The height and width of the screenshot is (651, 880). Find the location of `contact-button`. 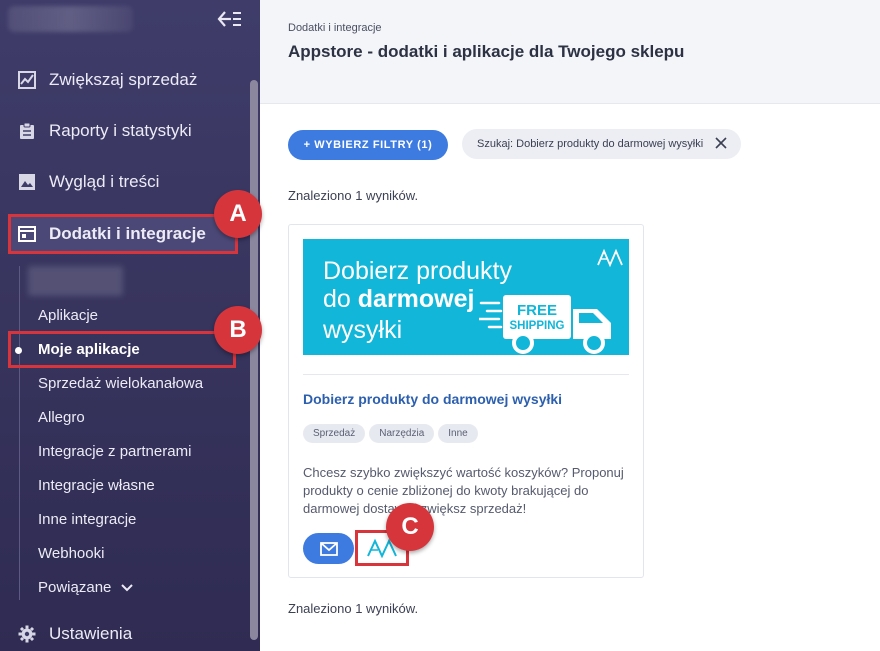

contact-button is located at coordinates (328, 548).